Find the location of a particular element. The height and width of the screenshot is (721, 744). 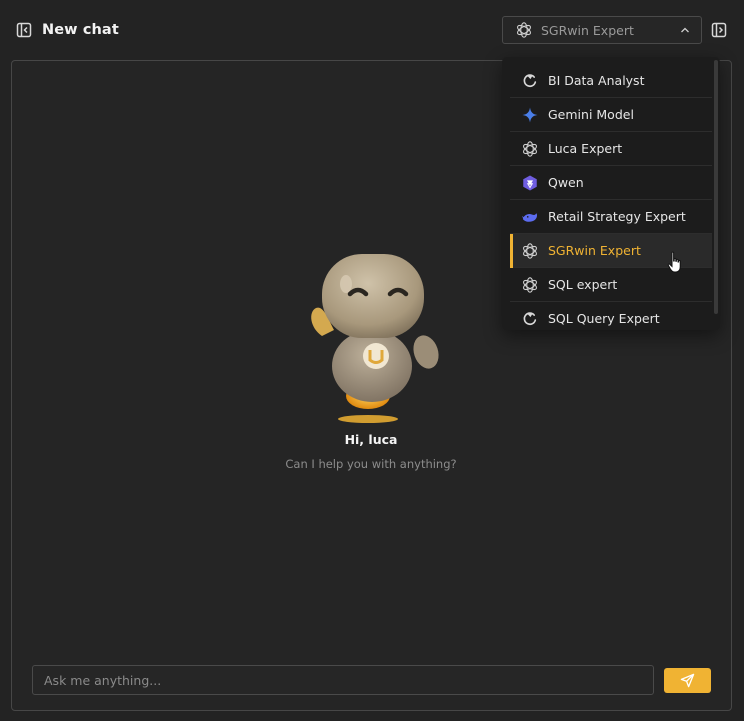

header: New chat is located at coordinates (67, 30).